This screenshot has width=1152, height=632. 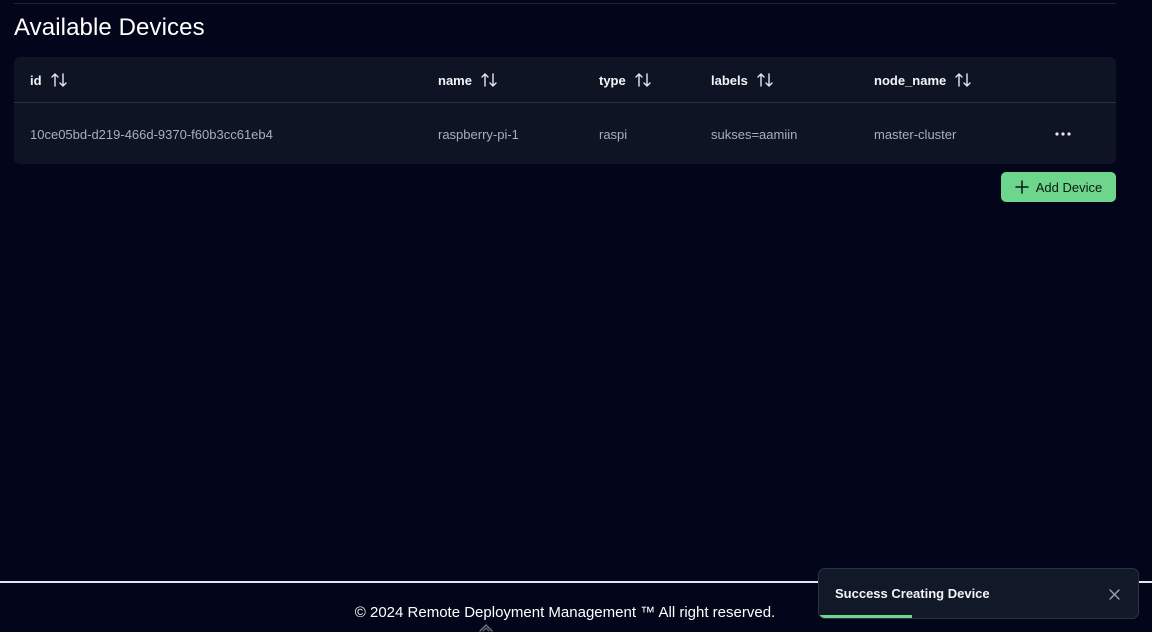 I want to click on column-header-label: labels, so click(x=729, y=80).